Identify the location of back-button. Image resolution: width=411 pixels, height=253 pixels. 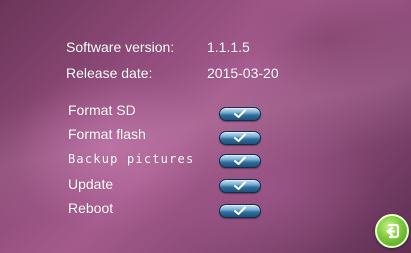
(392, 231).